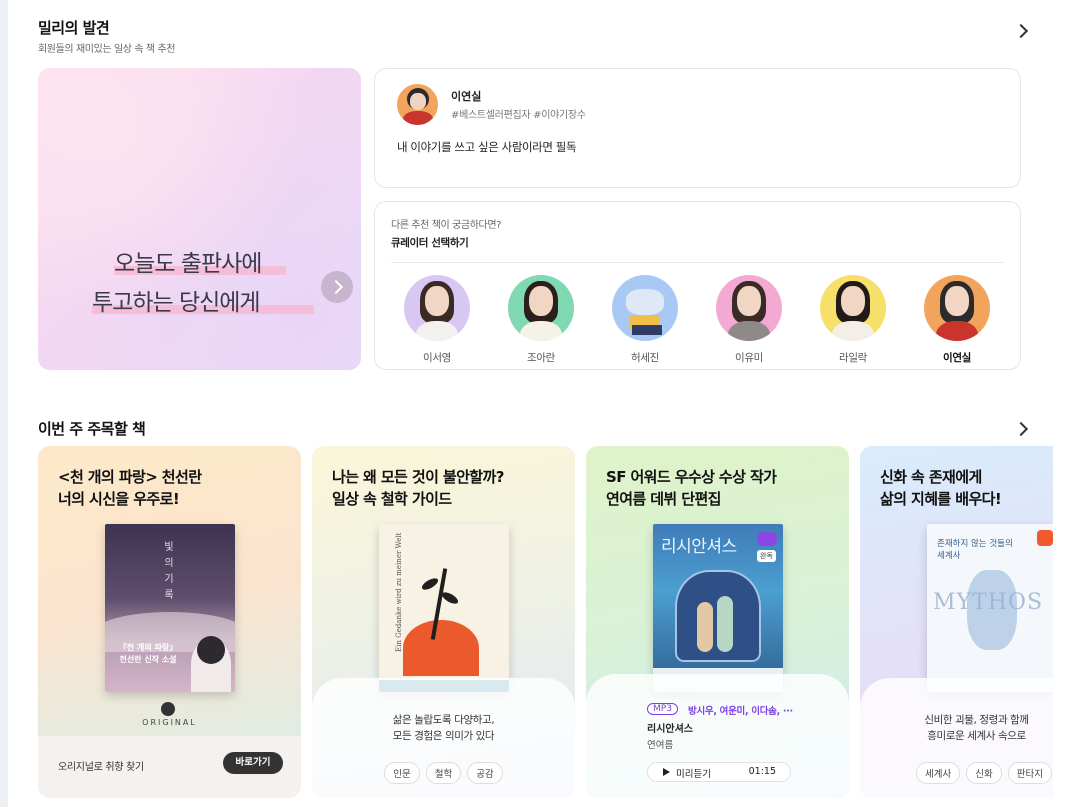 The width and height of the screenshot is (1069, 807). What do you see at coordinates (148, 653) in the screenshot?
I see `cover-caption: 『천 개의 파랑』 천선란 신작 소설` at bounding box center [148, 653].